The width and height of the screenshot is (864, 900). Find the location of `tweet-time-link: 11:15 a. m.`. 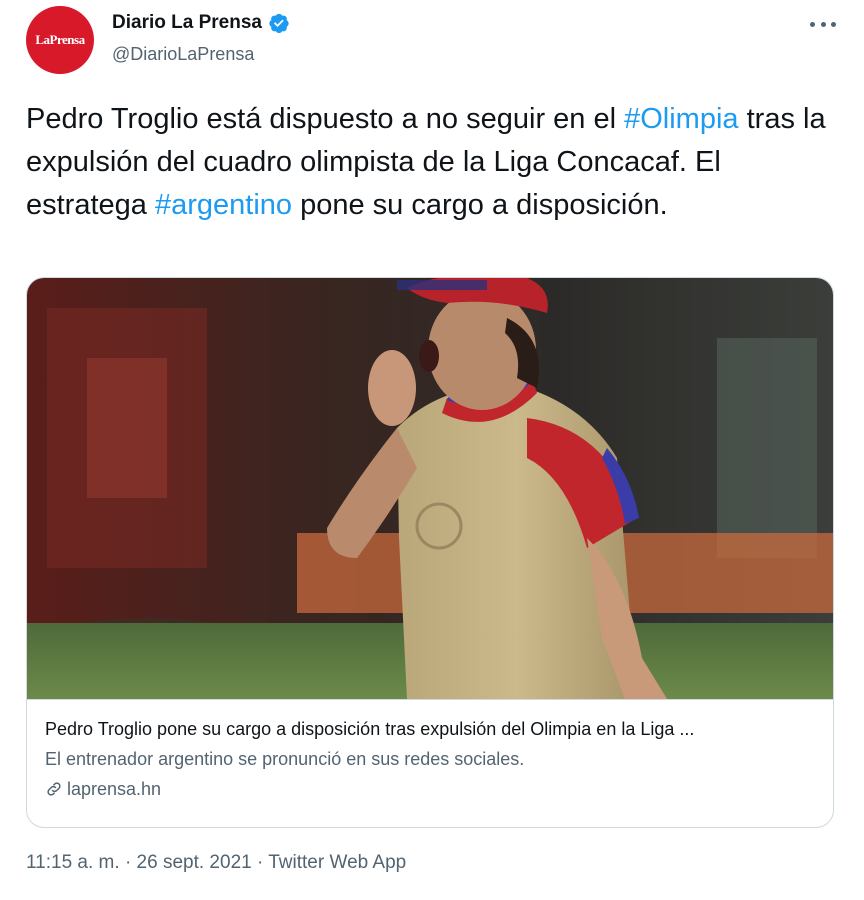

tweet-time-link: 11:15 a. m. is located at coordinates (73, 862).